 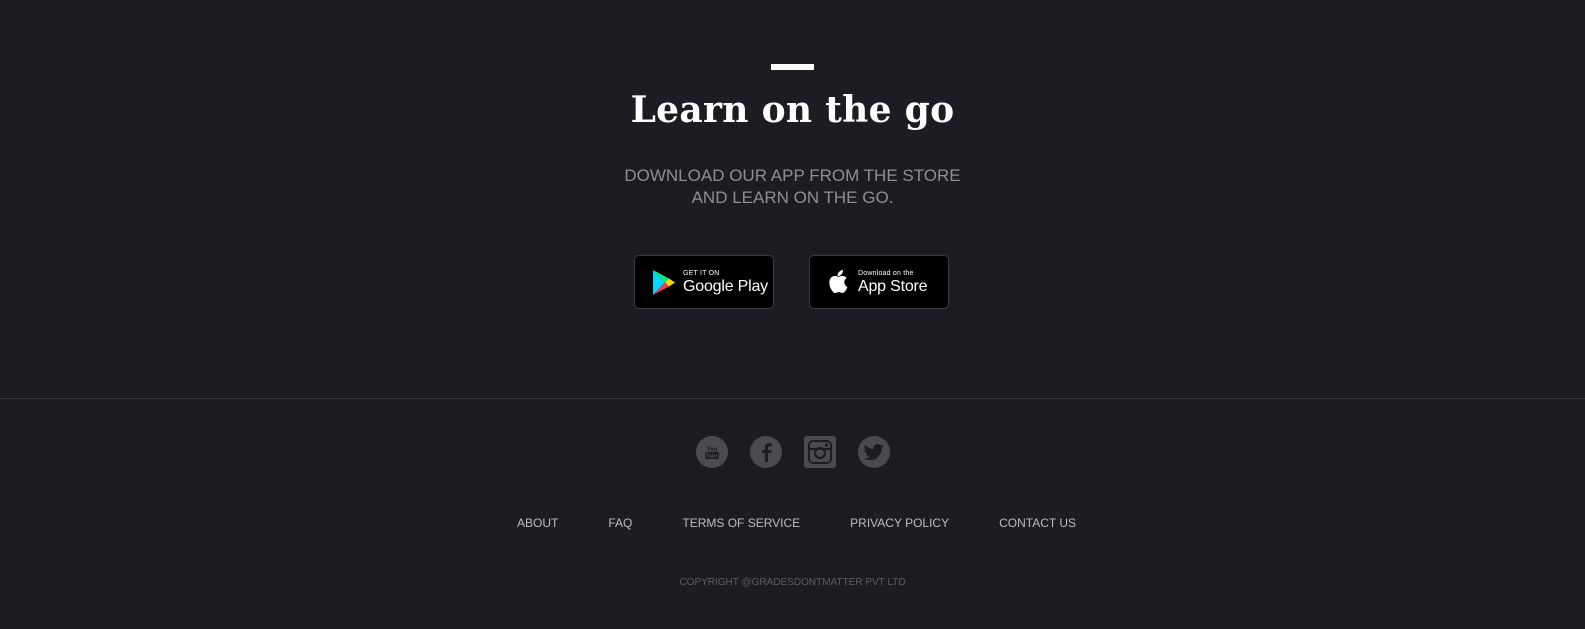 I want to click on footer-link-terms-of-service: TERMS OF SERVICE, so click(x=741, y=523).